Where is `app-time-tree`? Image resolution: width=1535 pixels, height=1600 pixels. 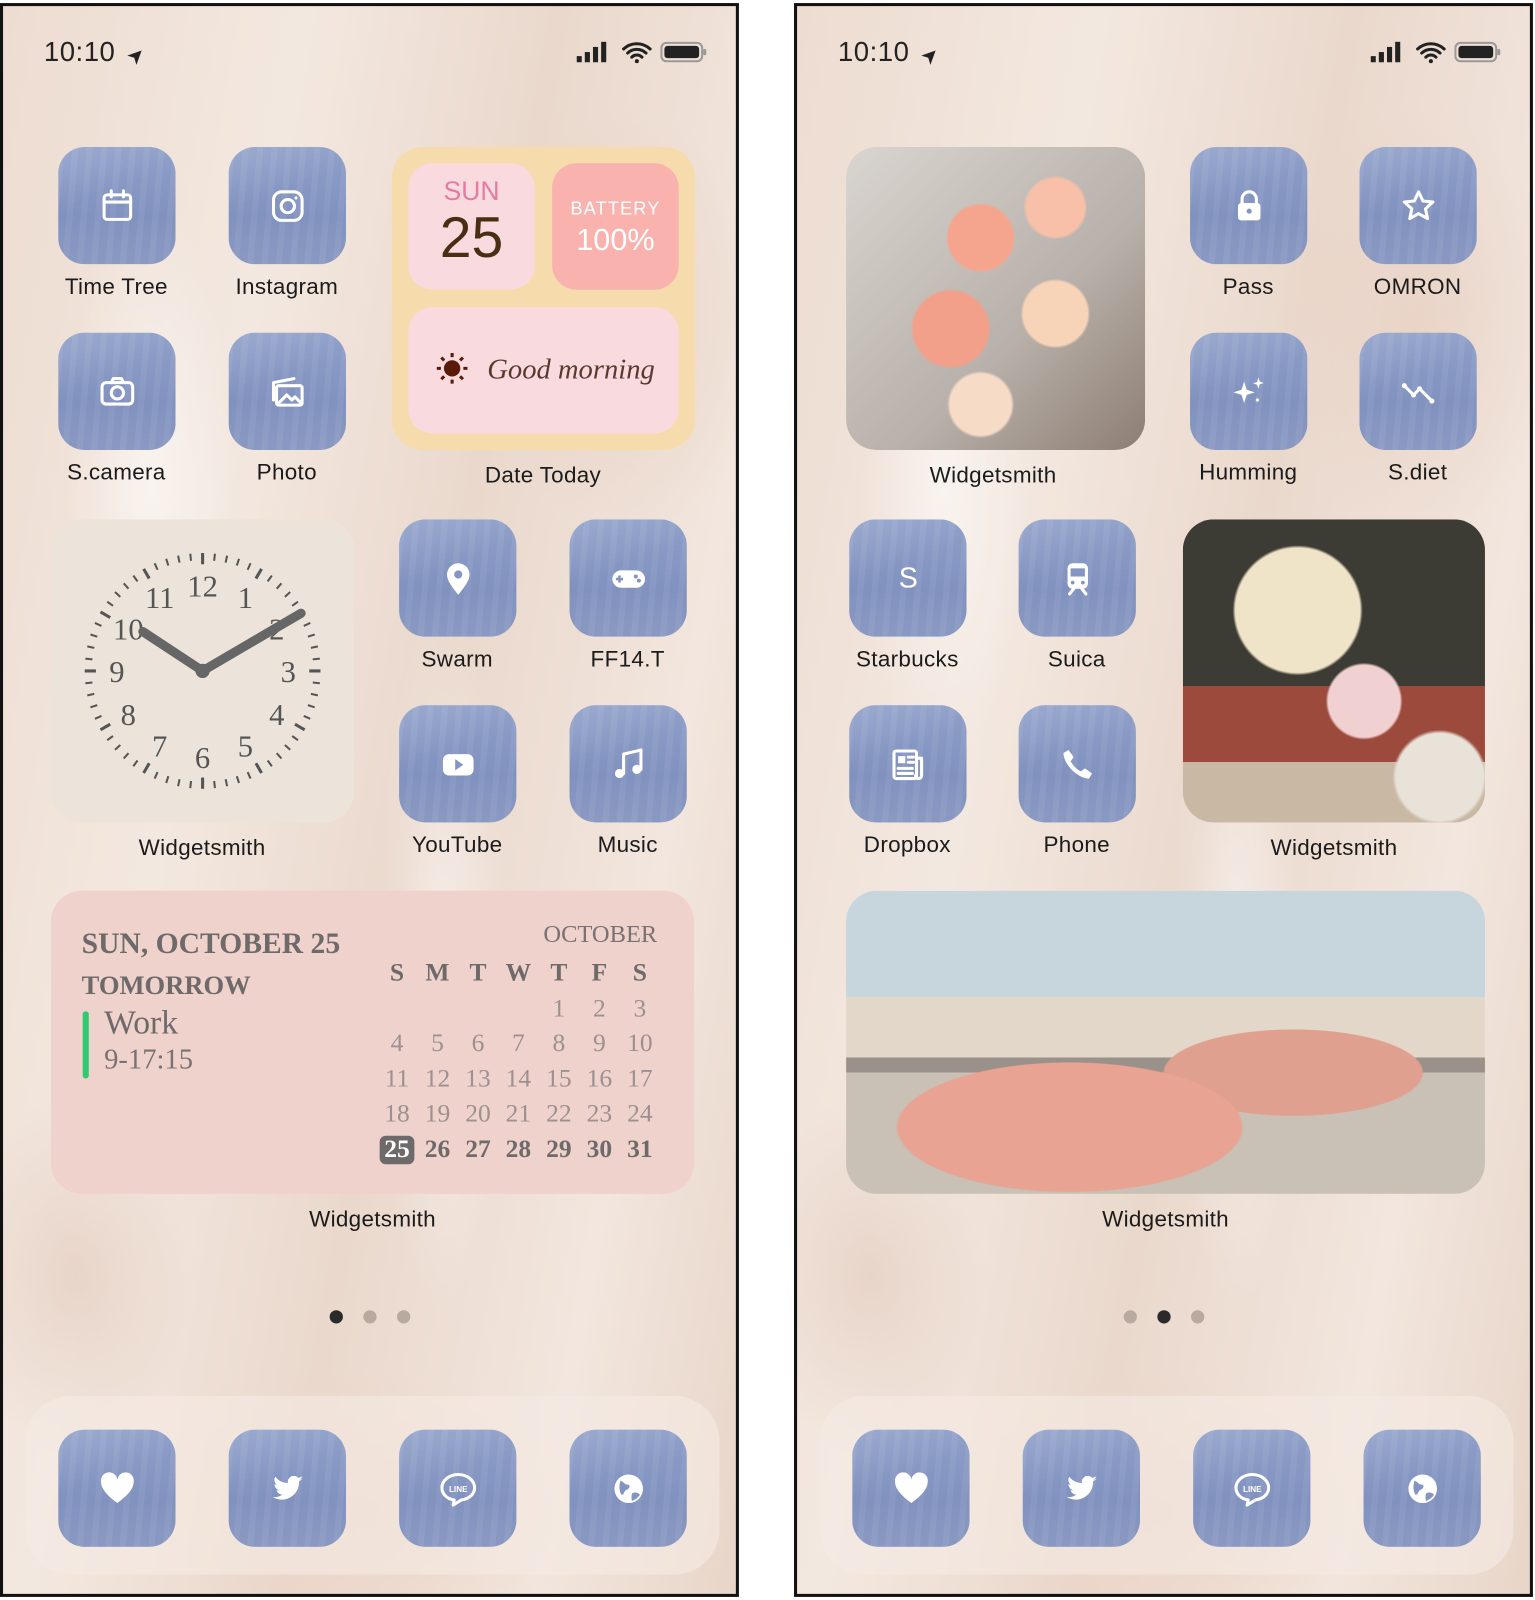
app-time-tree is located at coordinates (117, 205).